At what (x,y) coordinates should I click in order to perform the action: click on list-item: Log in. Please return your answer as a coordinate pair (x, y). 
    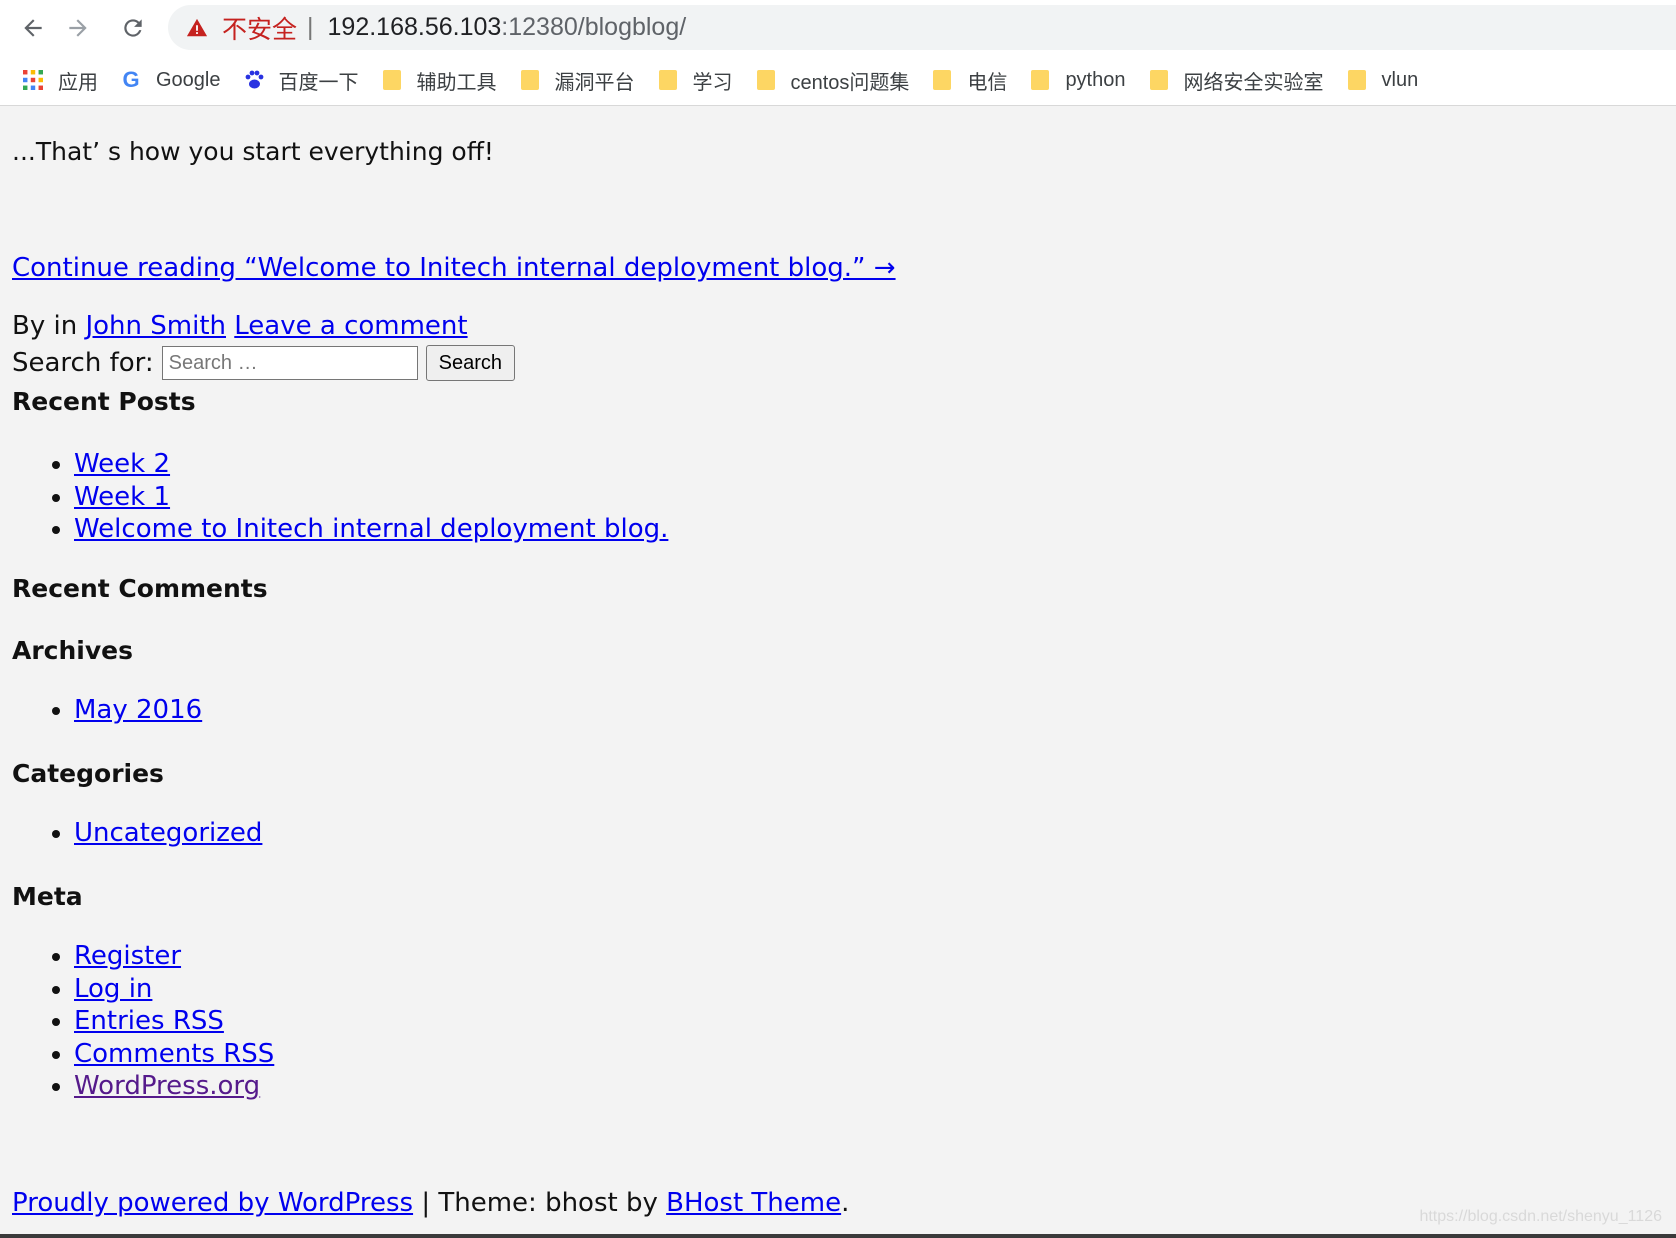
    Looking at the image, I should click on (174, 989).